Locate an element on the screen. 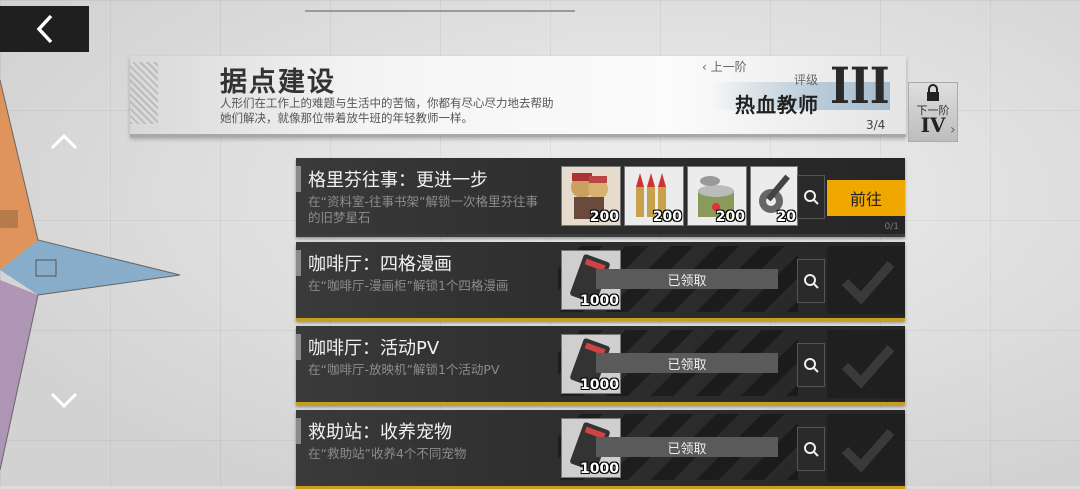 The height and width of the screenshot is (489, 1080). reward-ration: 200 is located at coordinates (717, 196).